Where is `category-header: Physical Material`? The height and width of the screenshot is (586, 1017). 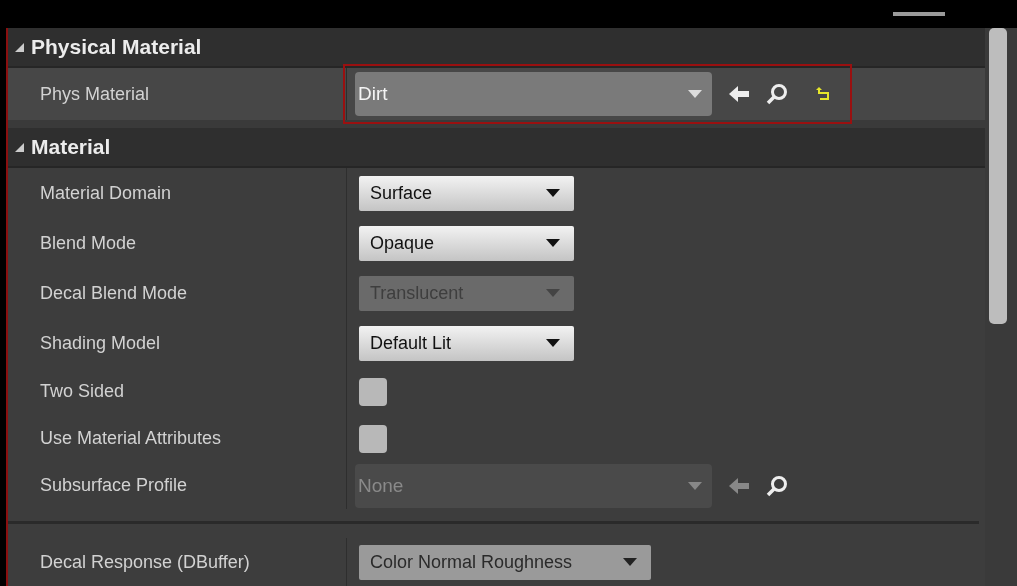
category-header: Physical Material is located at coordinates (496, 48).